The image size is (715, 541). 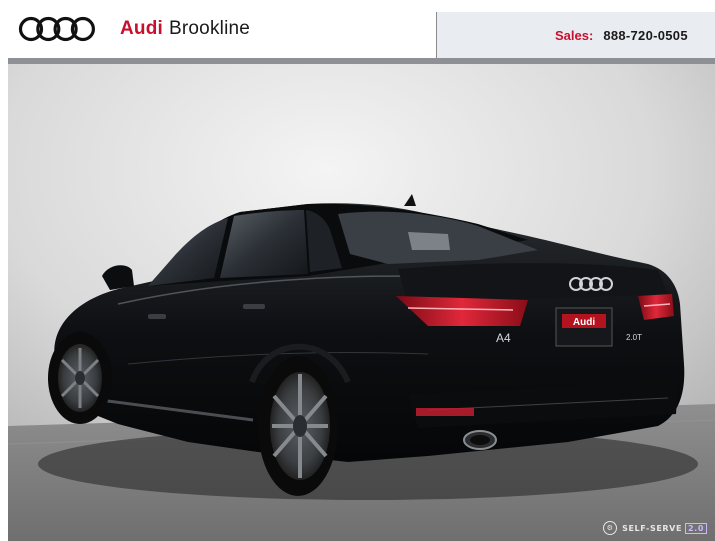 I want to click on watermark-version: 2.0, so click(x=696, y=528).